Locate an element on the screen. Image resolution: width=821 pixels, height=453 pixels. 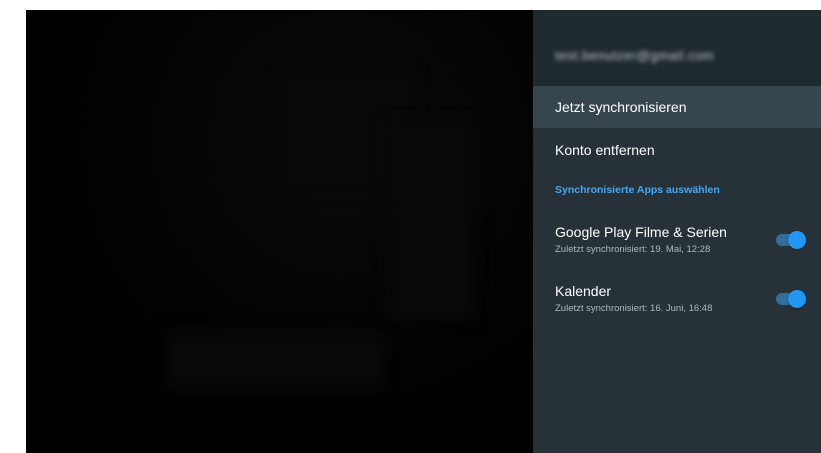
account-email: test.benutzer@gmail.com is located at coordinates (635, 55).